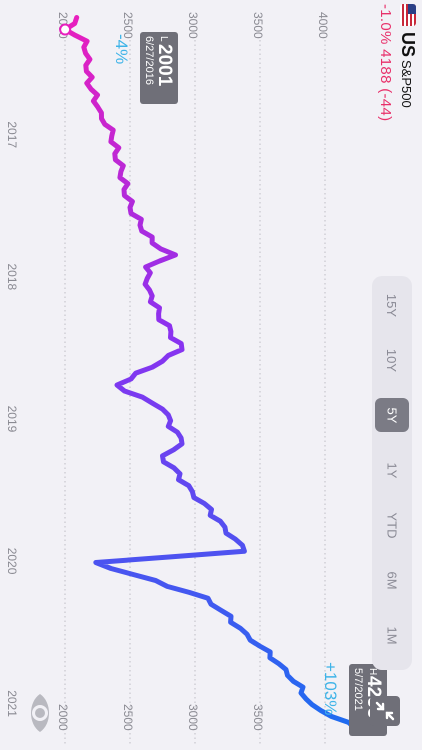 This screenshot has width=422, height=750. What do you see at coordinates (149, 60) in the screenshot?
I see `low-date: 6/27/2016` at bounding box center [149, 60].